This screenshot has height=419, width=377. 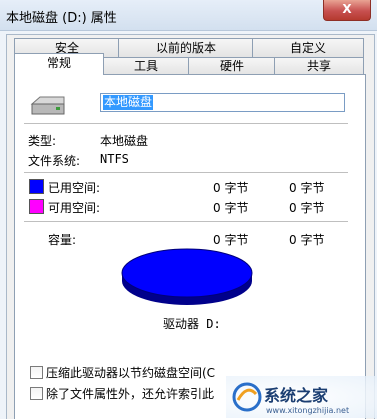 What do you see at coordinates (114, 159) in the screenshot?
I see `filesystem-value: NTFS` at bounding box center [114, 159].